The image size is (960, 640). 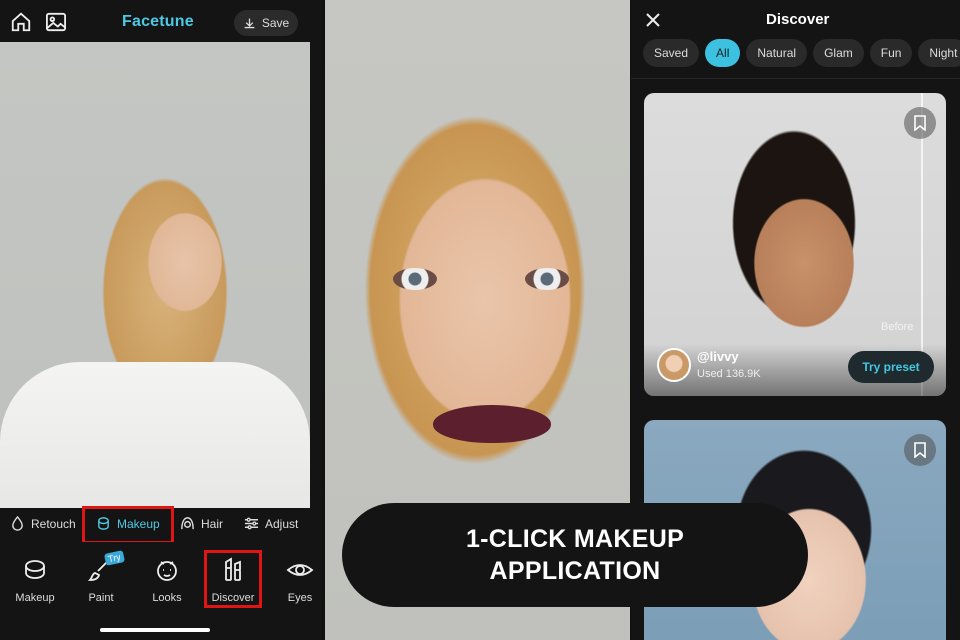 I want to click on save-button: Save, so click(x=266, y=23).